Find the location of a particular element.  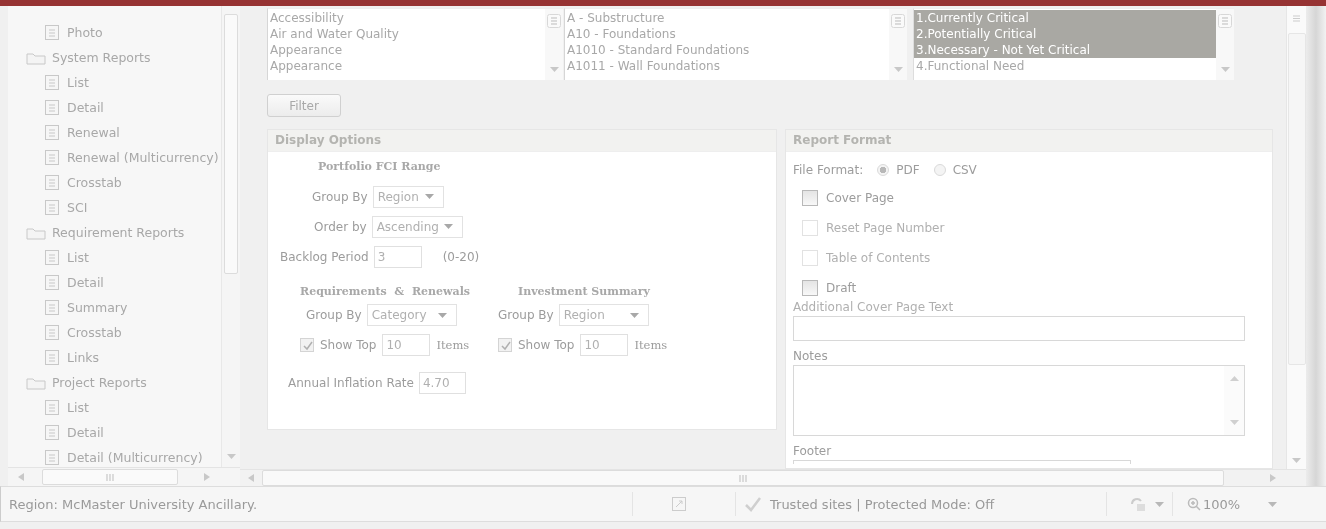

tree-item: Photo is located at coordinates (114, 32).